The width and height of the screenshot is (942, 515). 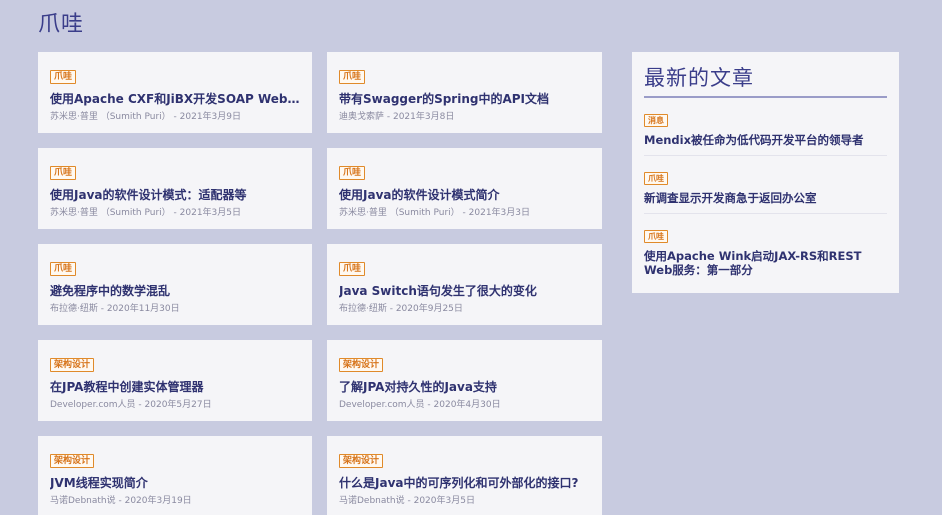 I want to click on article-meta: Developer.com人员 - 2020年4月30日, so click(x=420, y=405).